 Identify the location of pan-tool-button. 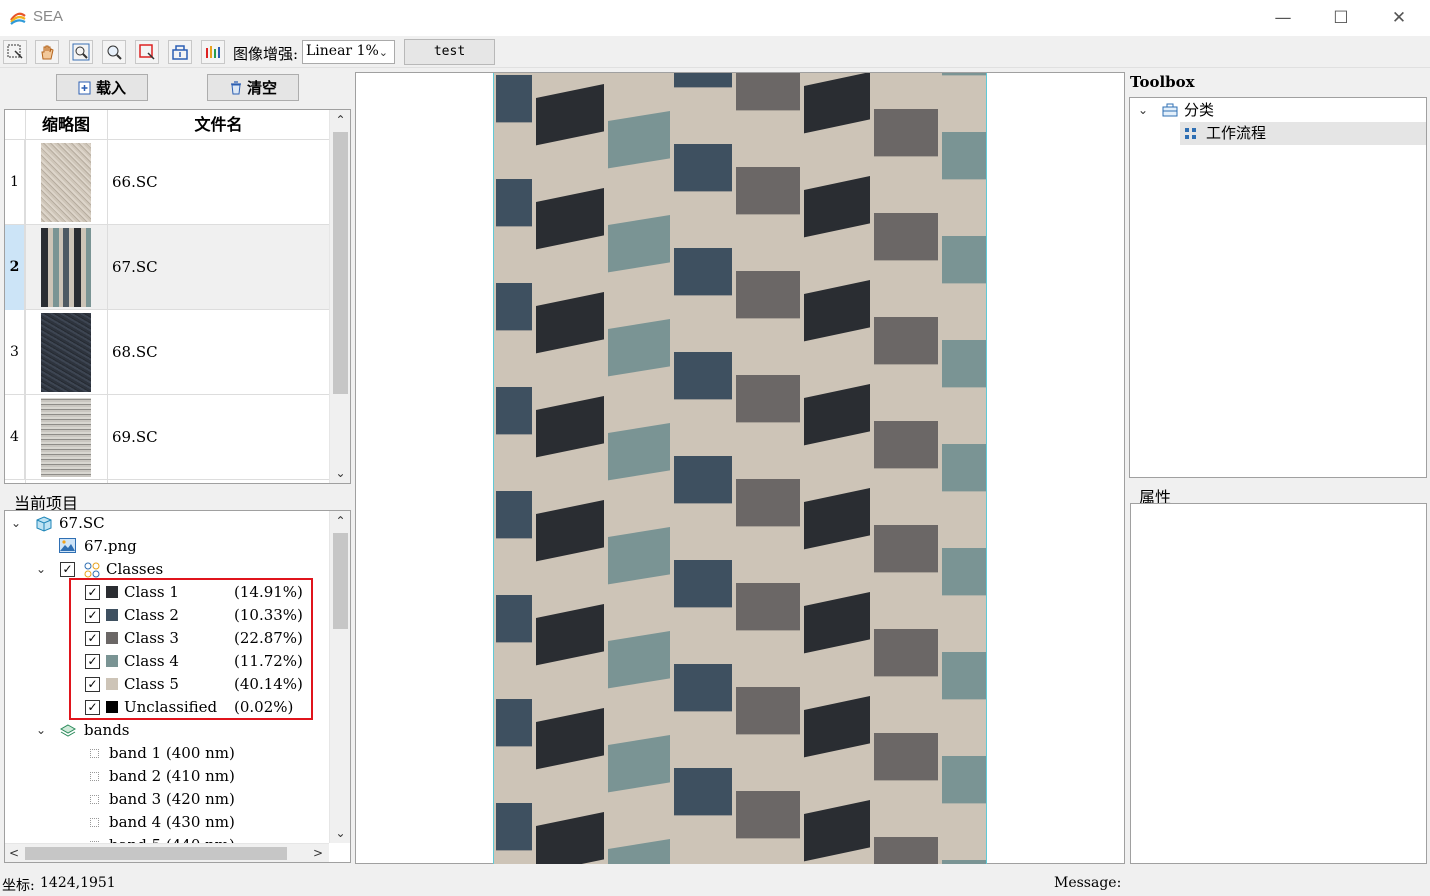
(47, 52).